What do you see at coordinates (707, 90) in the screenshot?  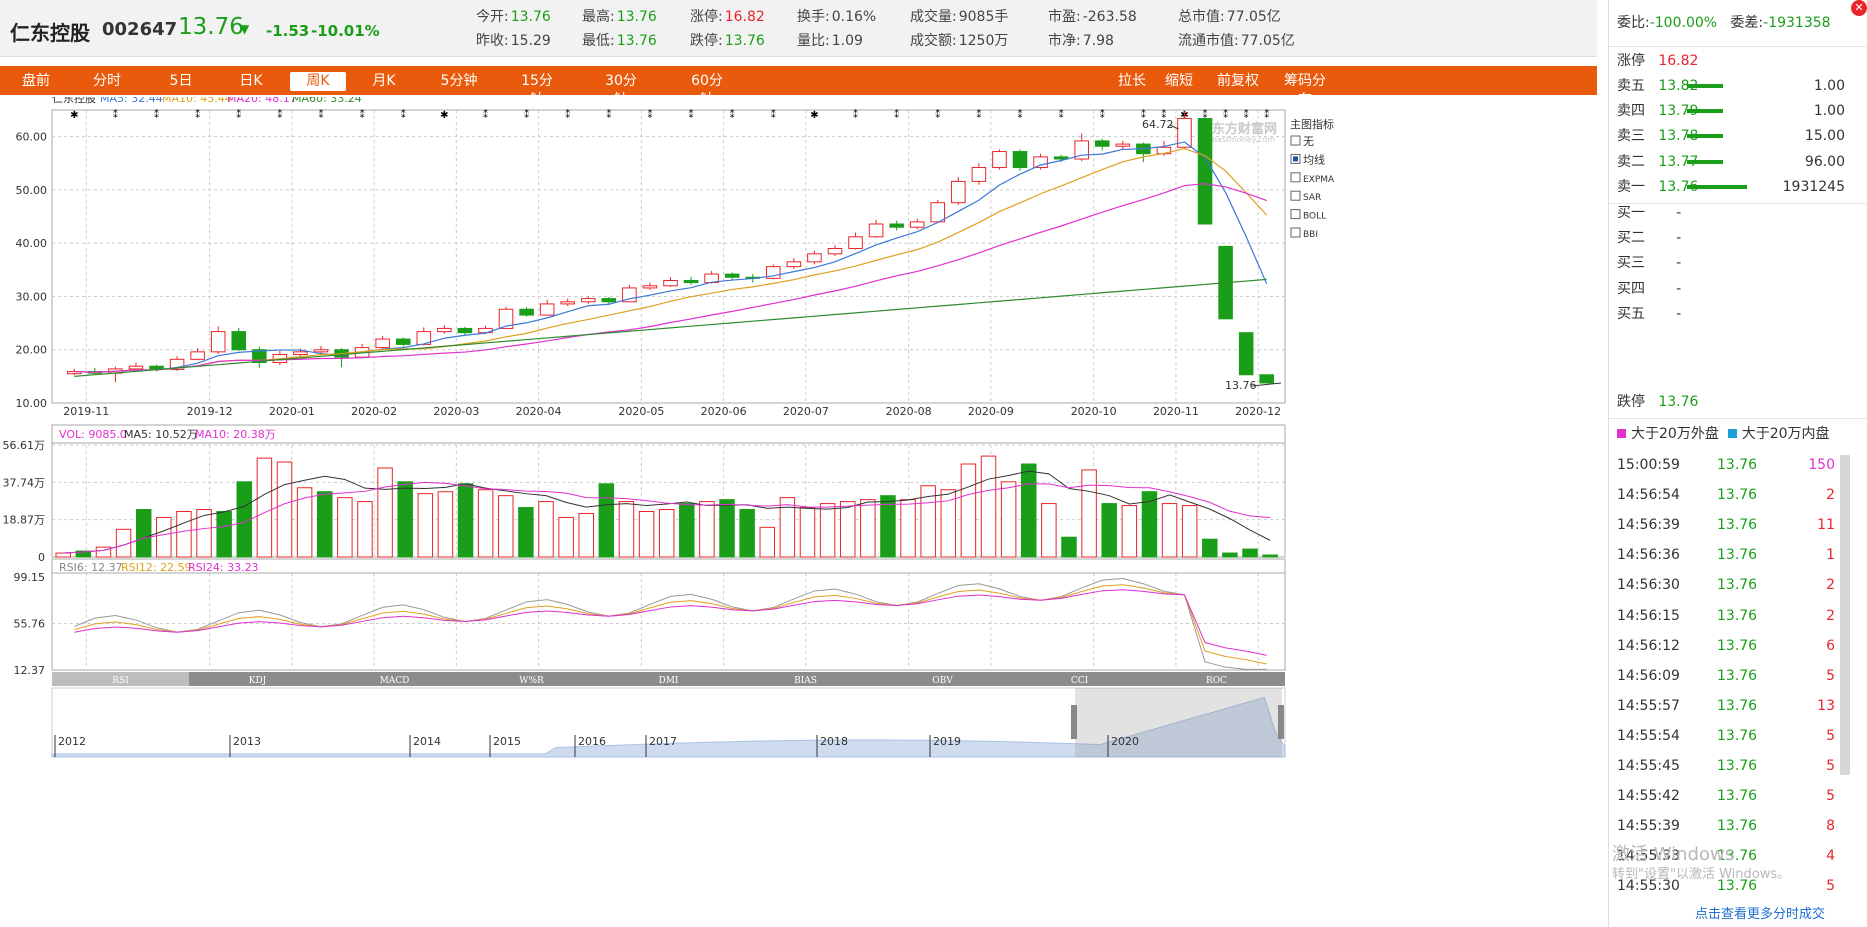 I see `tab-9: 60分钟` at bounding box center [707, 90].